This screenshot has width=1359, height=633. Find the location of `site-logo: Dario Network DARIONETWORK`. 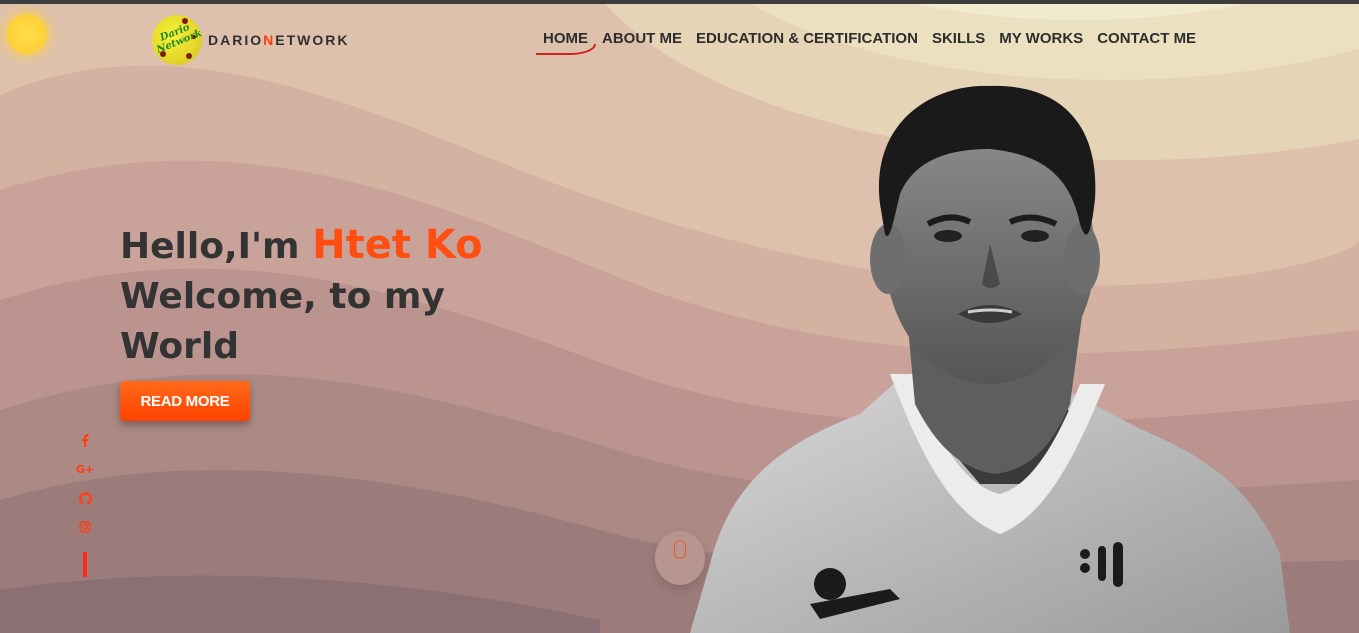

site-logo: Dario Network DARIONETWORK is located at coordinates (250, 40).